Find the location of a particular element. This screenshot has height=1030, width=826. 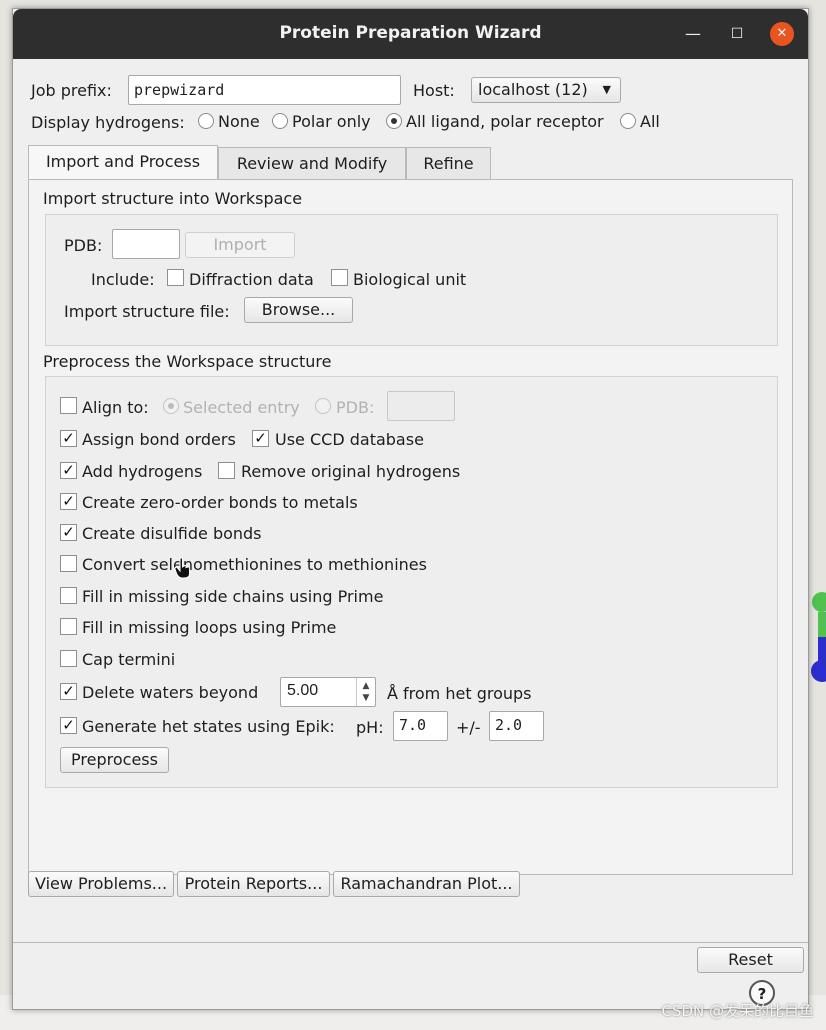

side-chains-label: Fill in missing side chains using Prime is located at coordinates (232, 596).